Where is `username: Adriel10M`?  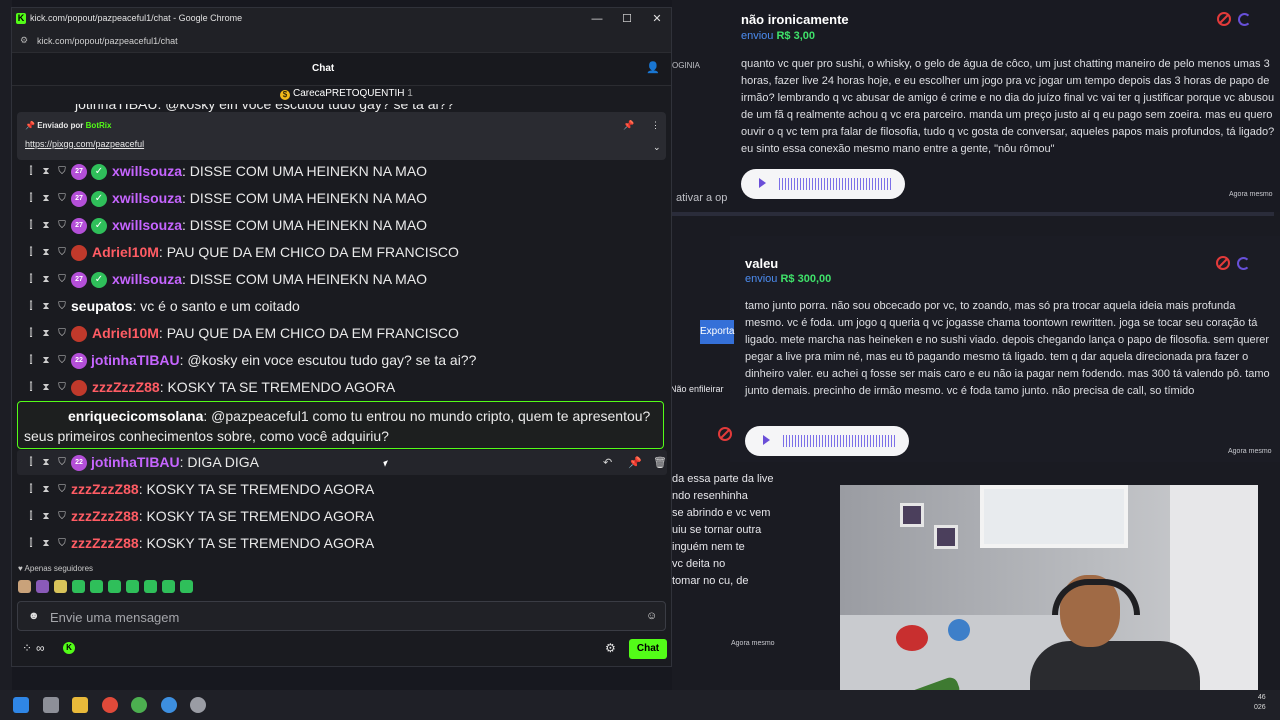 username: Adriel10M is located at coordinates (125, 252).